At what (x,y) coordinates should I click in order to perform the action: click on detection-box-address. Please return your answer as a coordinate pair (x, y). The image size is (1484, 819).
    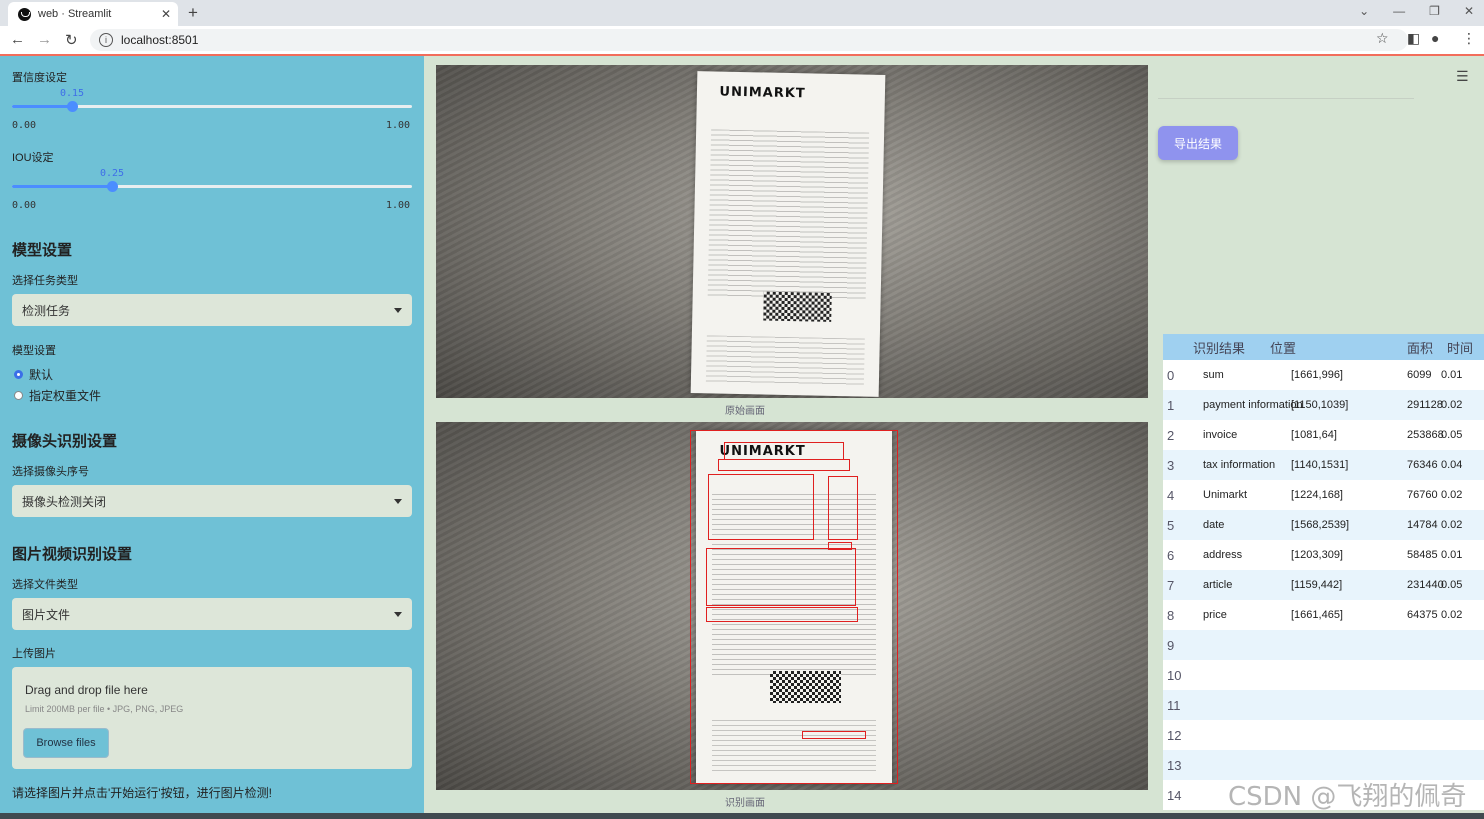
    Looking at the image, I should click on (784, 465).